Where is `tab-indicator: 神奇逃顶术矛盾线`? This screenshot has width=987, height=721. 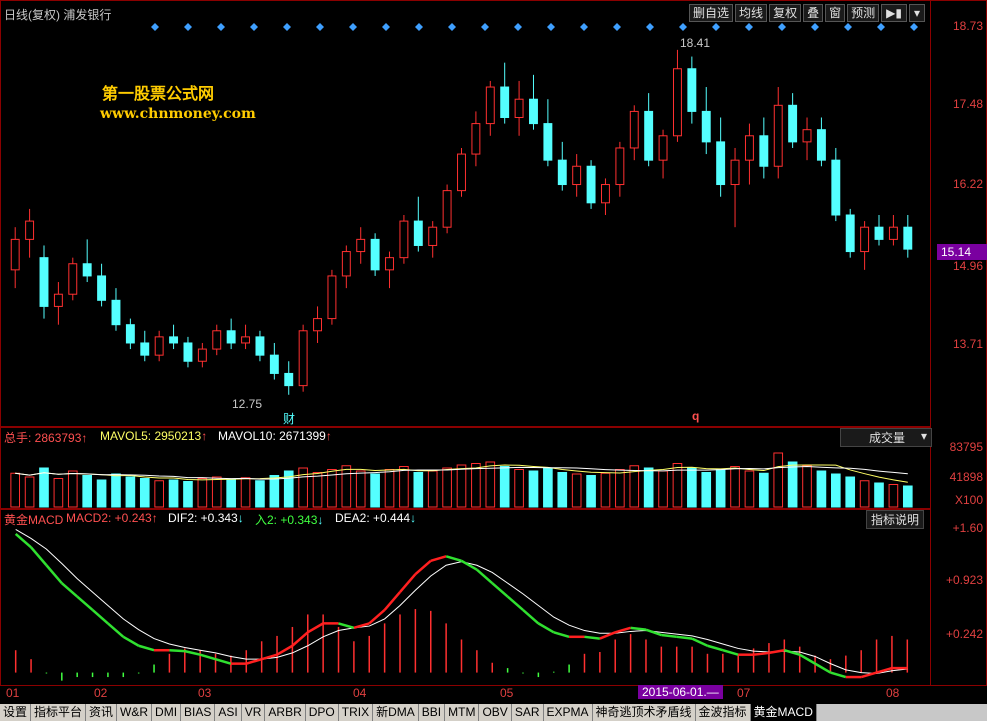 tab-indicator: 神奇逃顶术矛盾线 is located at coordinates (644, 712).